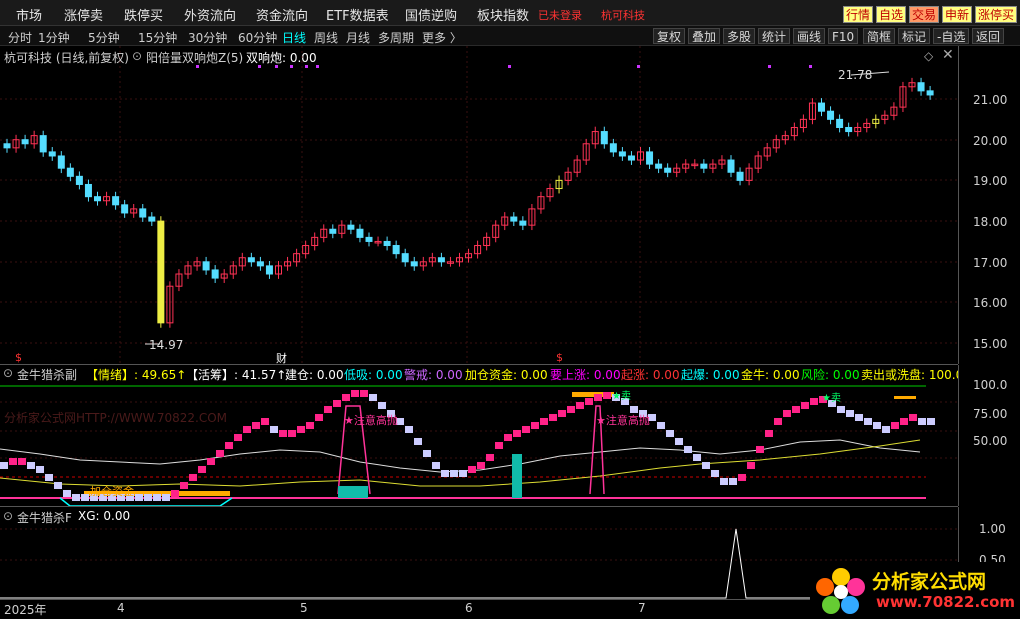 This screenshot has height=619, width=1020. What do you see at coordinates (54, 37) in the screenshot?
I see `period-1min: 1分钟` at bounding box center [54, 37].